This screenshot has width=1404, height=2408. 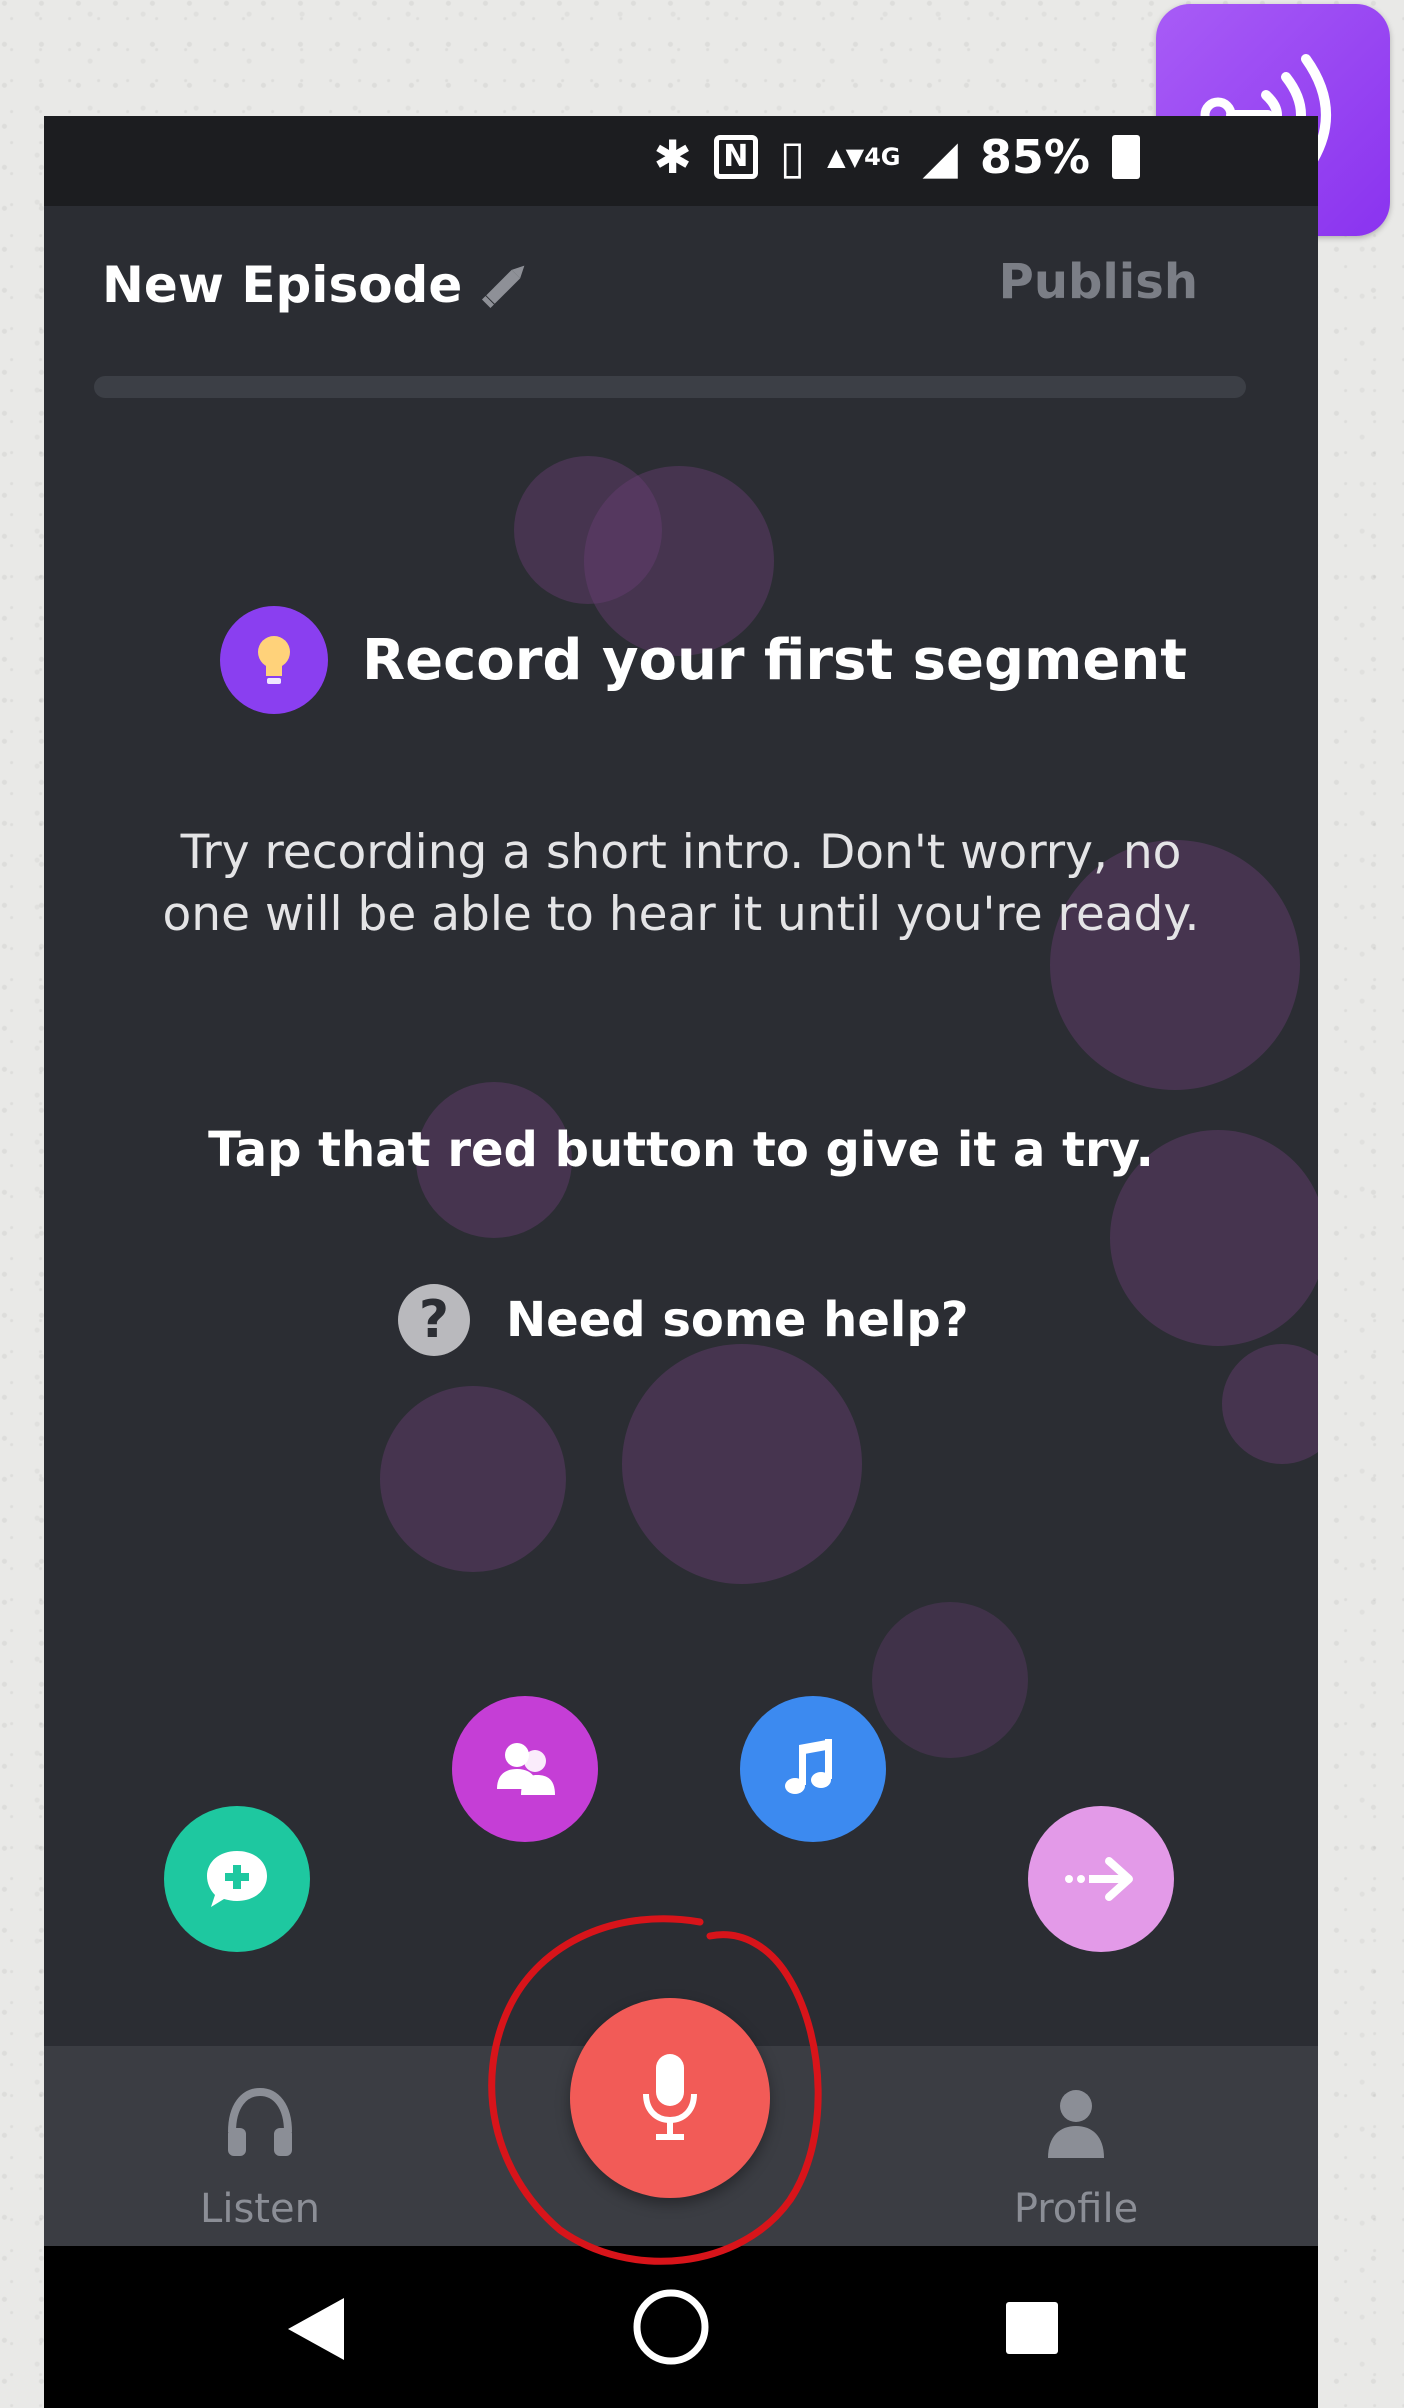 I want to click on help-label: Need some help?, so click(x=737, y=1320).